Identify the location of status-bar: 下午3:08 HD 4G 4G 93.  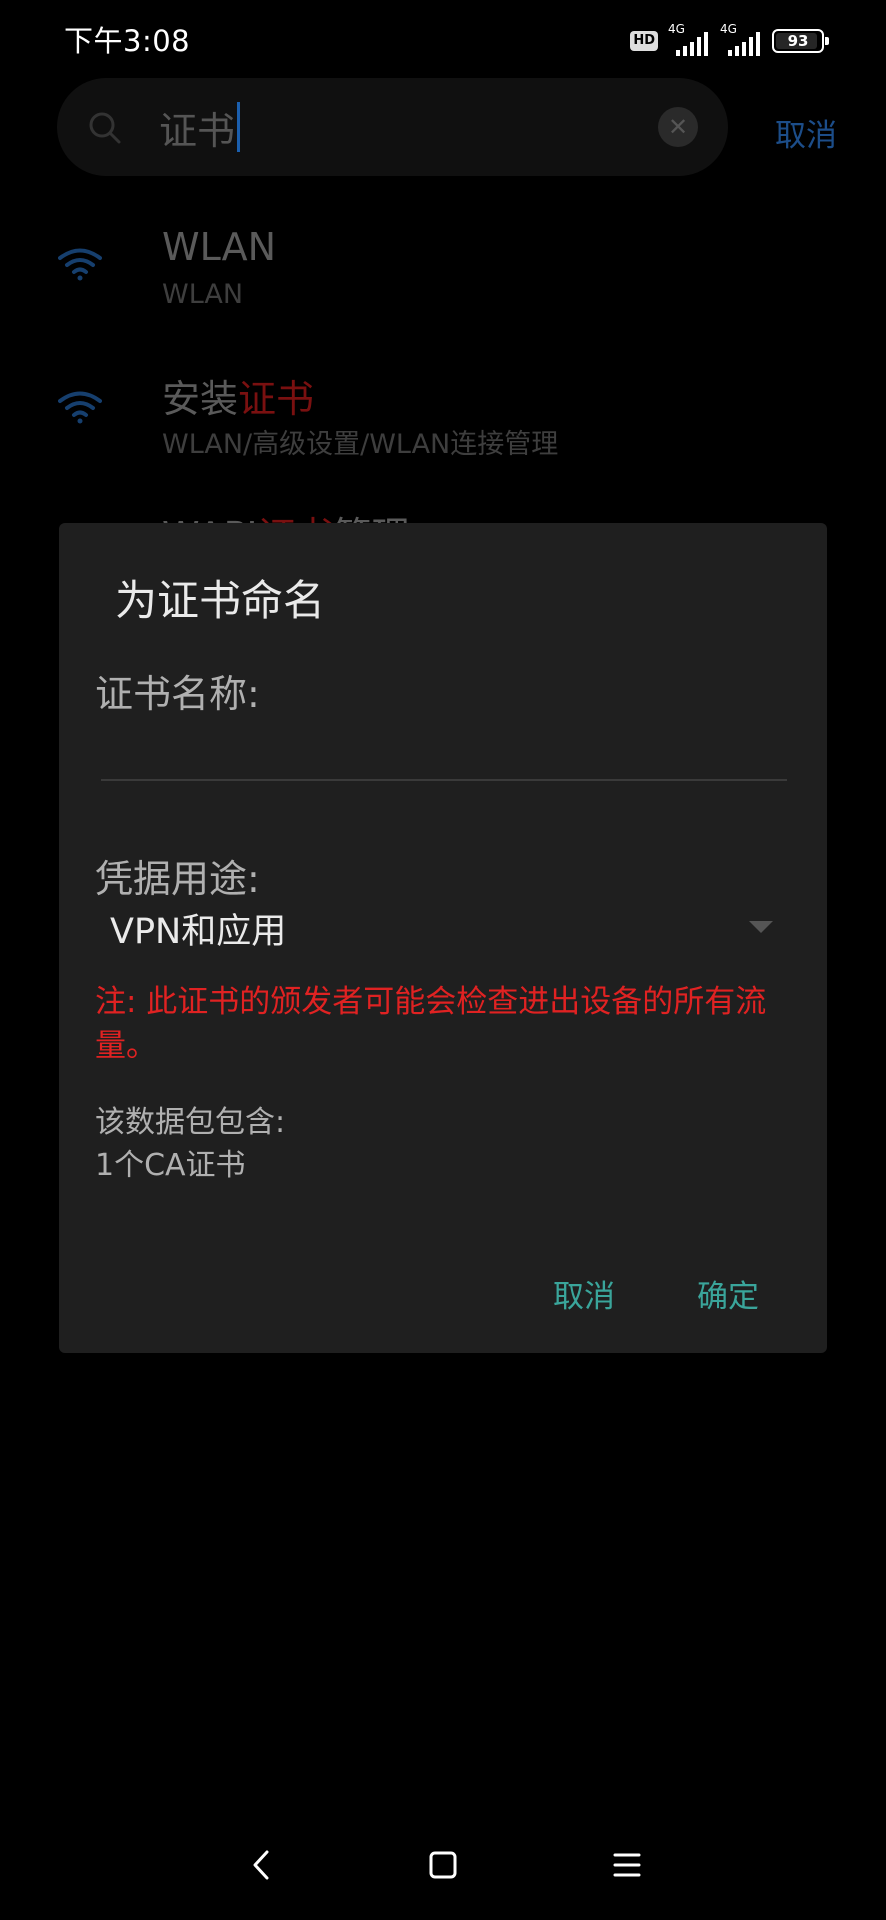
(443, 40).